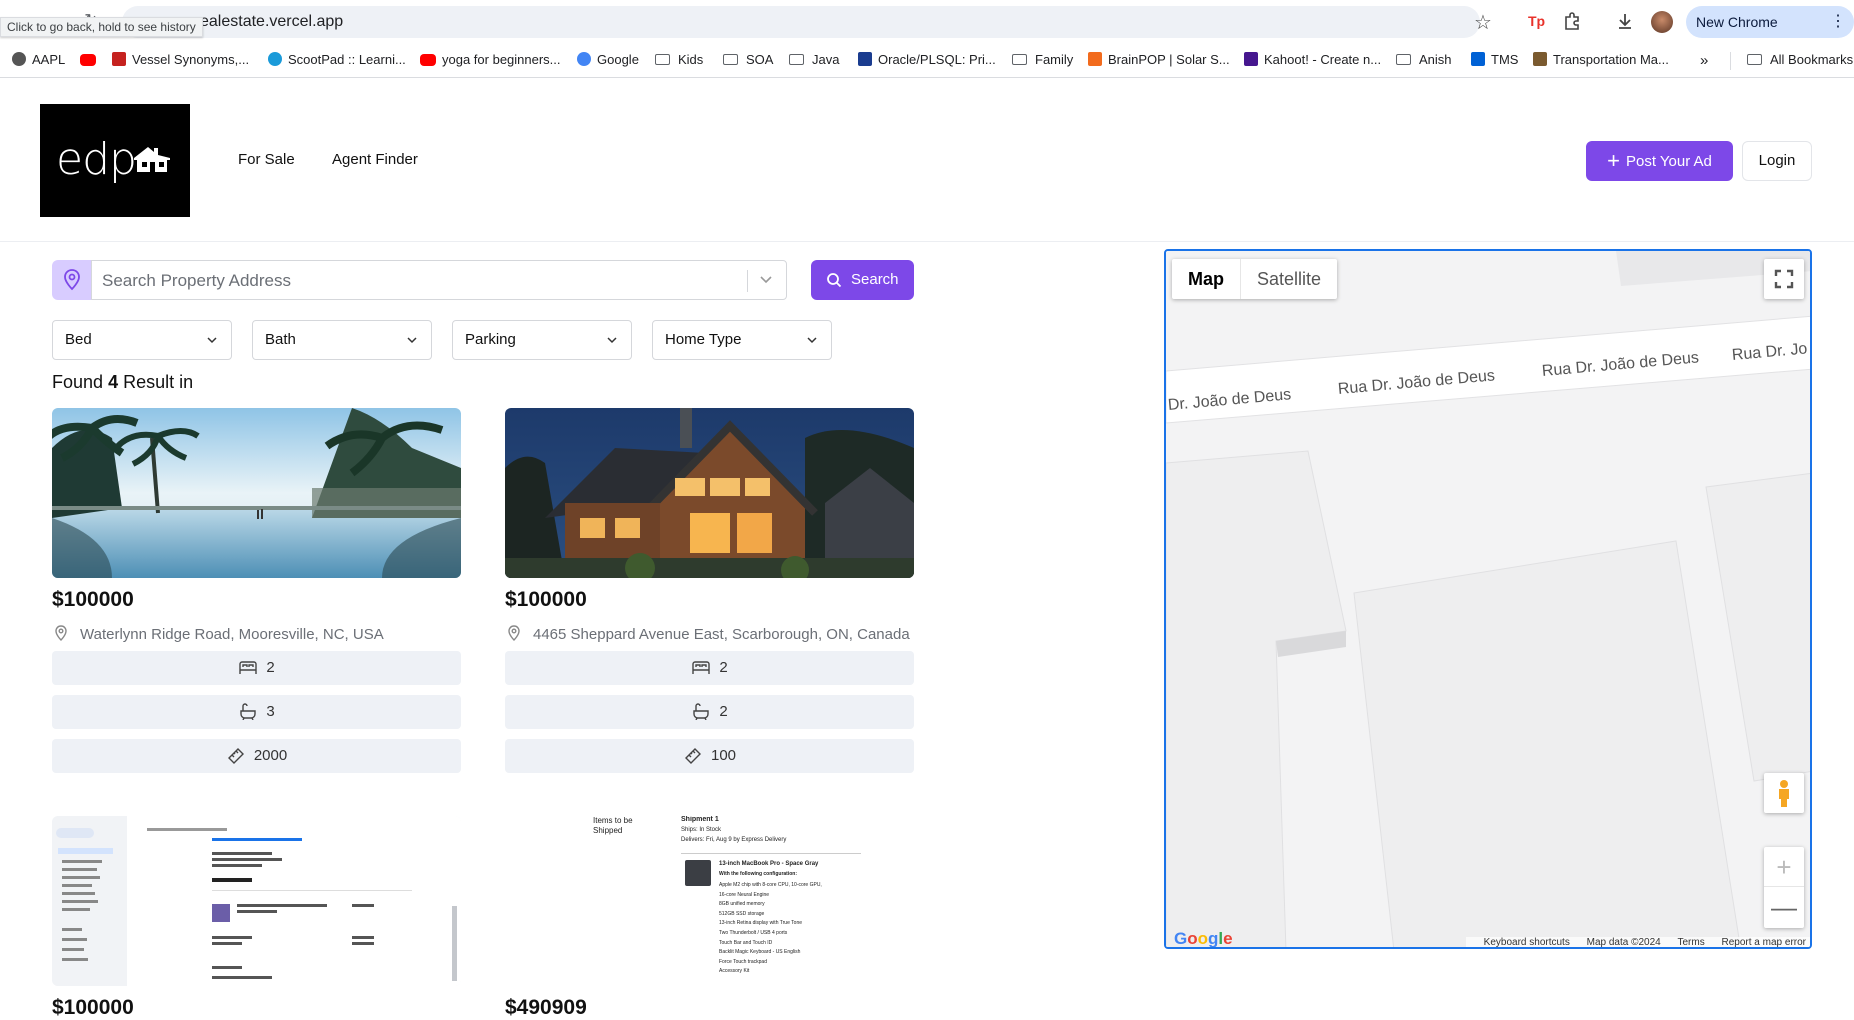 The image size is (1854, 1020). I want to click on zoom-in-button: +, so click(1784, 867).